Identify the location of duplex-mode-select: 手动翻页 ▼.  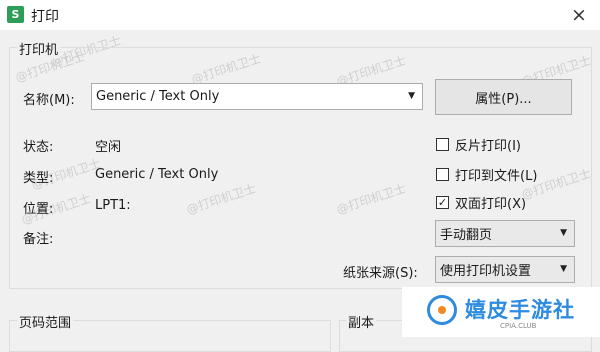
(505, 233).